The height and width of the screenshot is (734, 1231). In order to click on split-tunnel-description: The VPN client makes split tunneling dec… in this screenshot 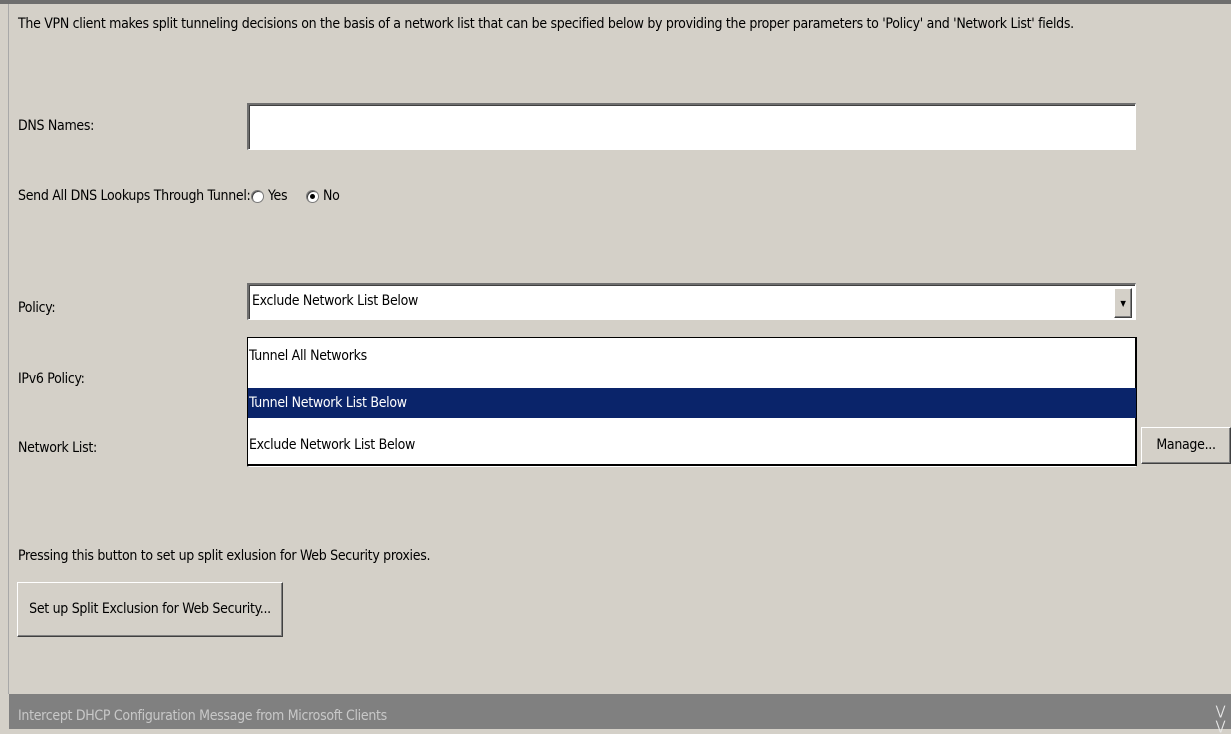, I will do `click(546, 24)`.